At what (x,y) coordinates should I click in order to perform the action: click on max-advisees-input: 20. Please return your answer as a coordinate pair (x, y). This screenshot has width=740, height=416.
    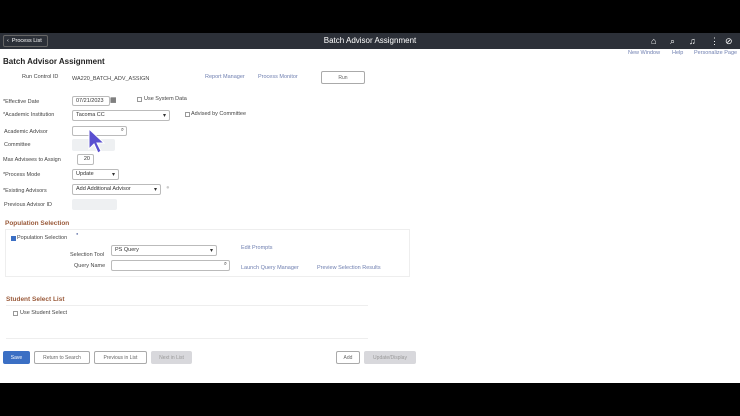
    Looking at the image, I should click on (85, 159).